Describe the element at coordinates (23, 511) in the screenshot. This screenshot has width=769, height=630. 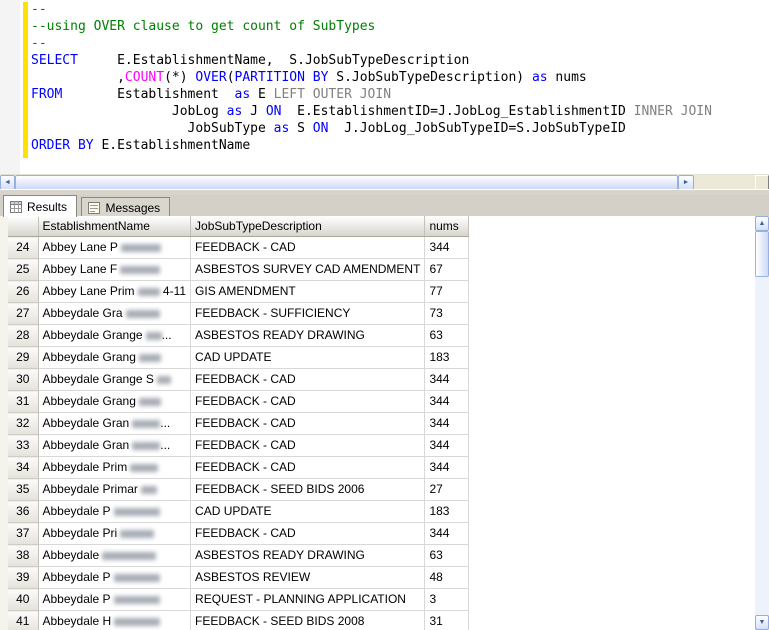
I see `row-number: 36` at that location.